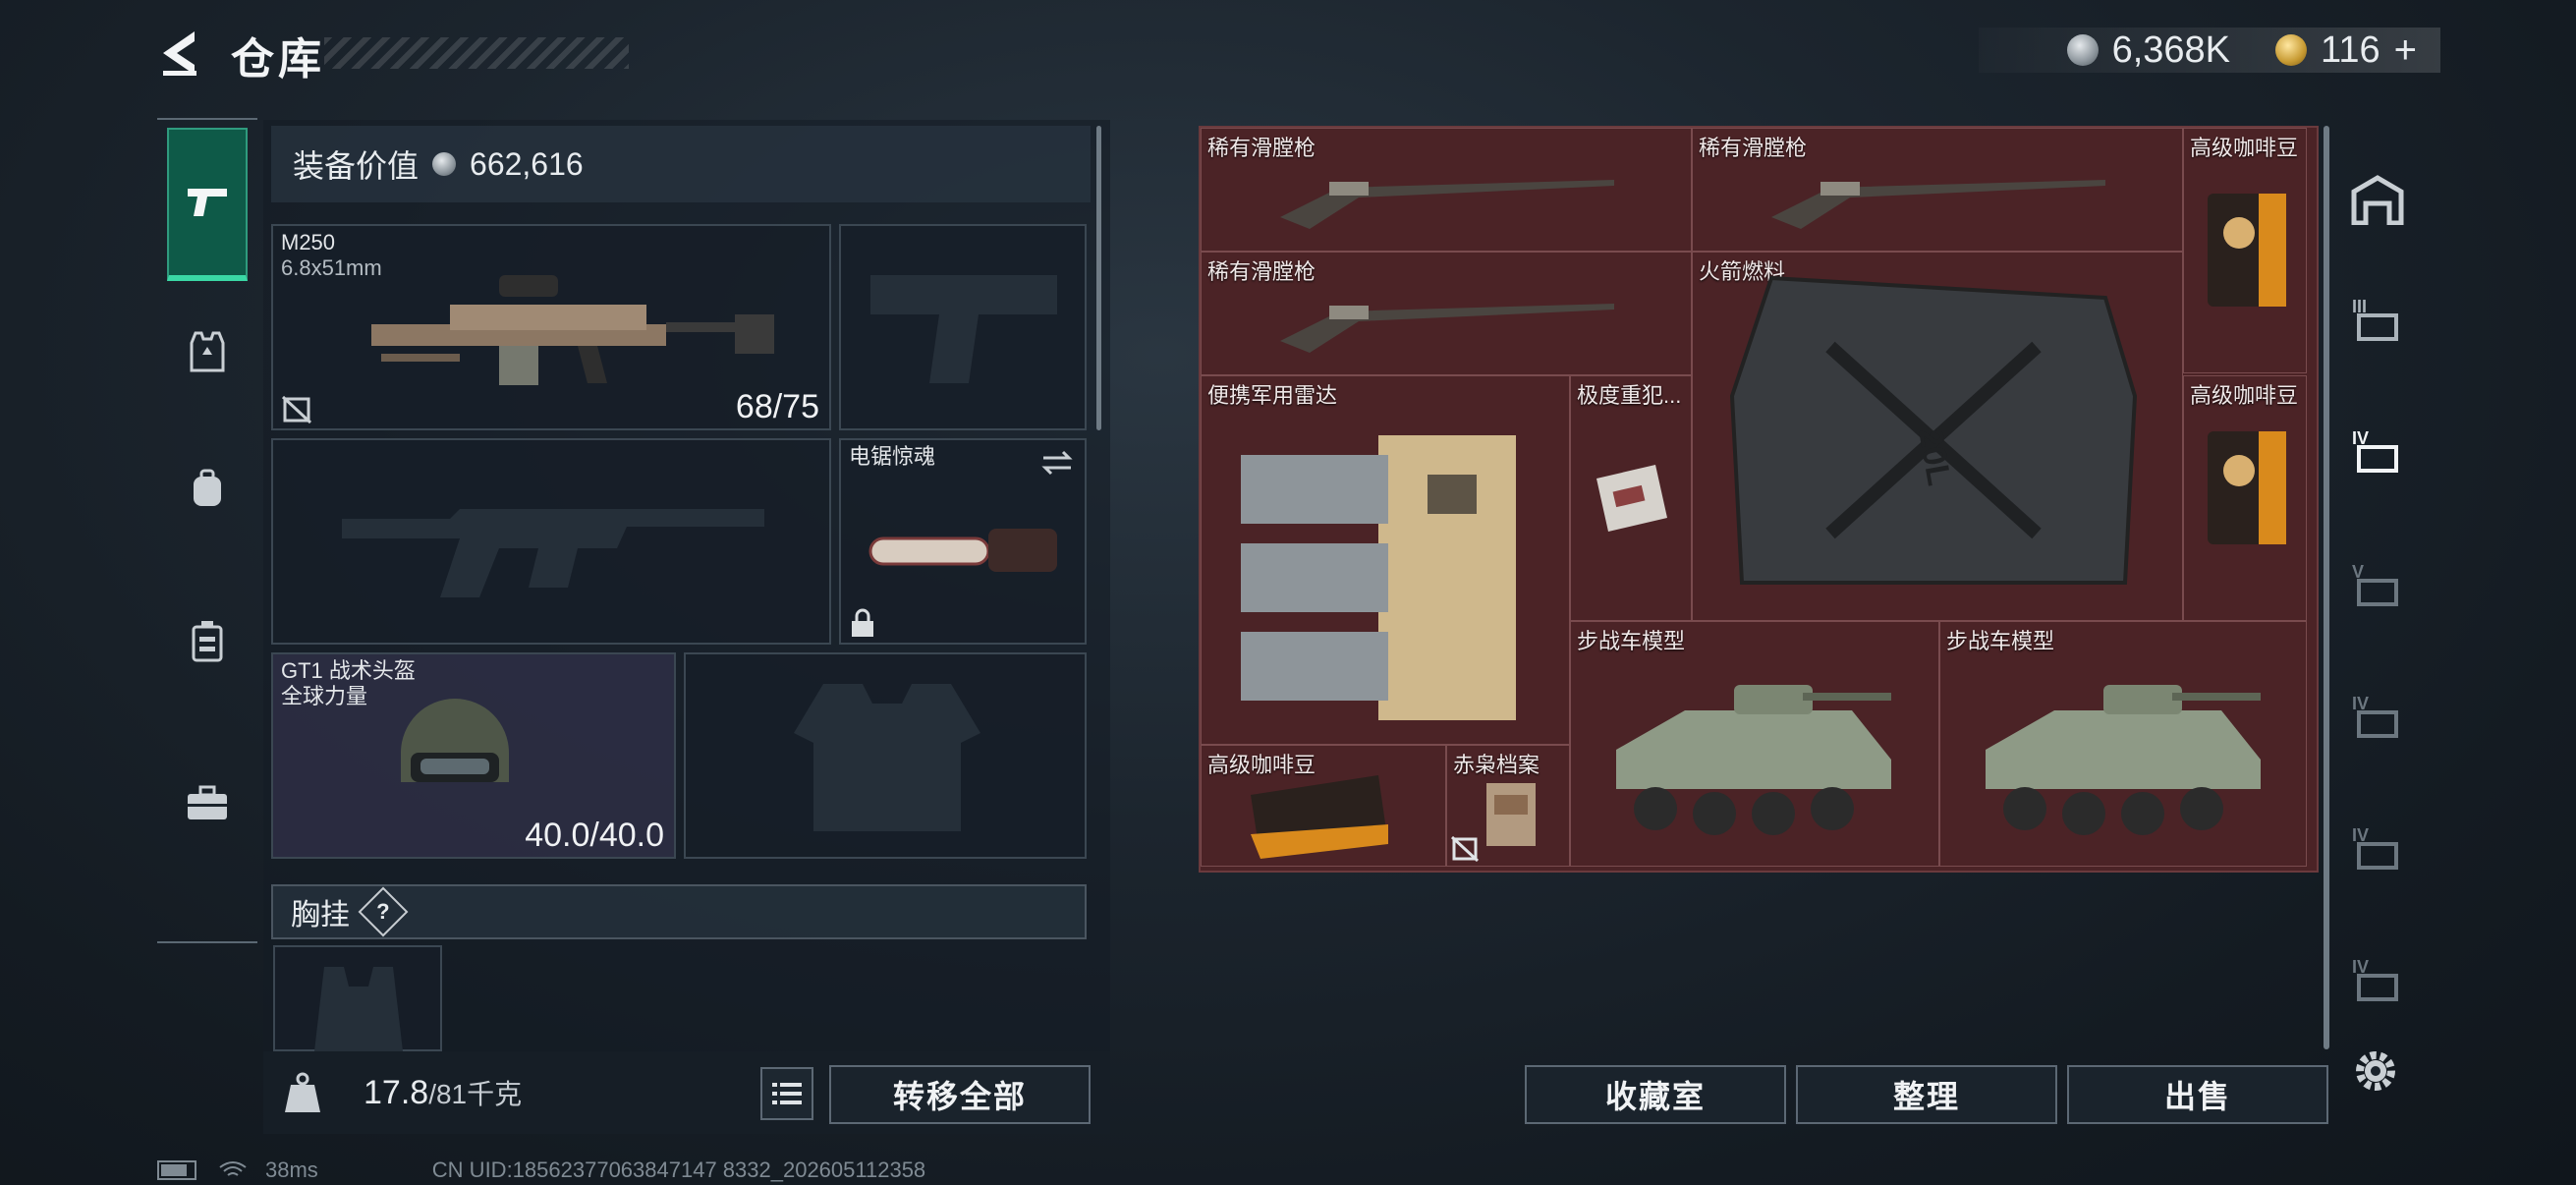 This screenshot has width=2576, height=1185. I want to click on nav-case-tier-5: V, so click(2377, 589).